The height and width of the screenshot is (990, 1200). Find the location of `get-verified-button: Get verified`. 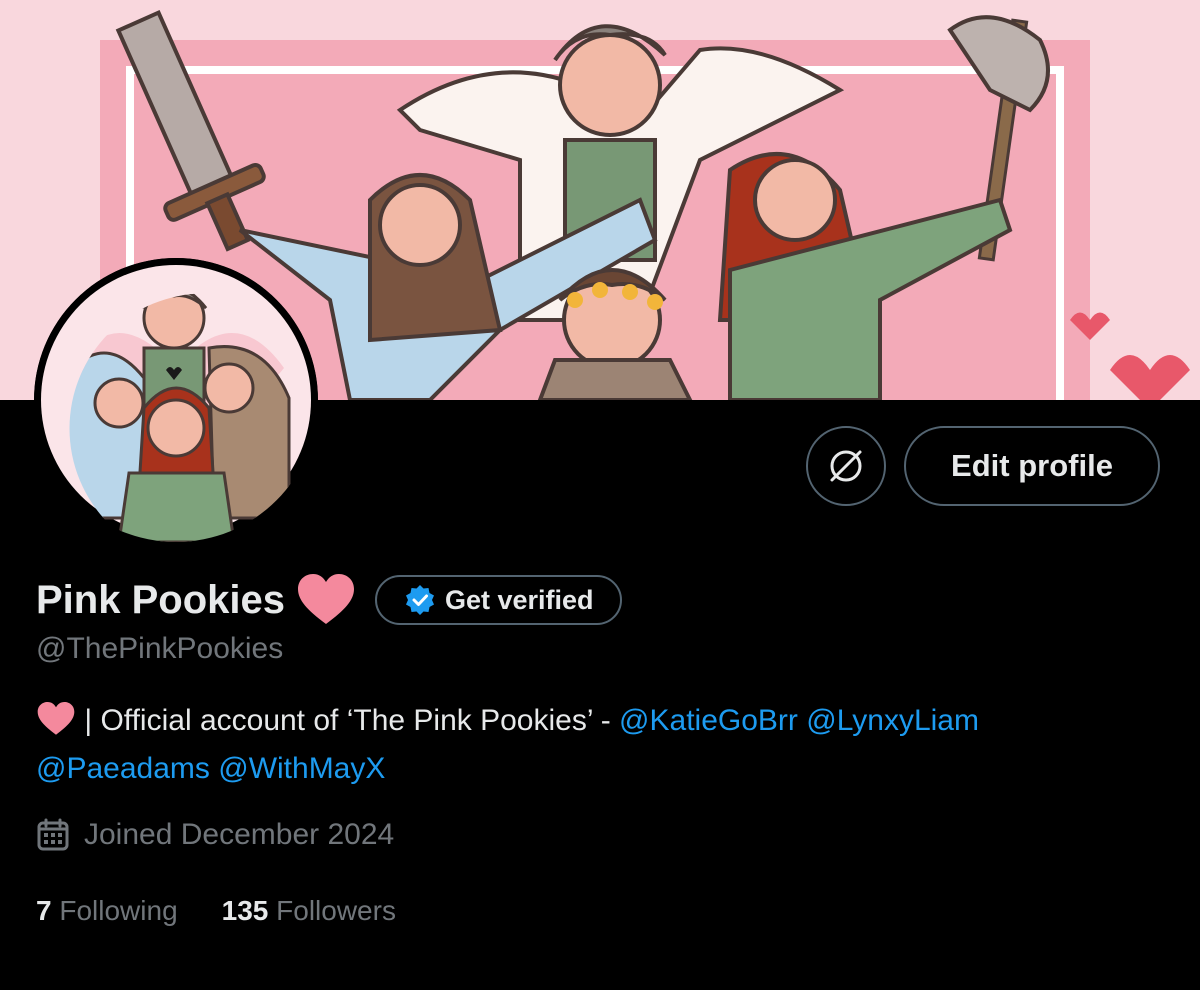

get-verified-button: Get verified is located at coordinates (498, 600).